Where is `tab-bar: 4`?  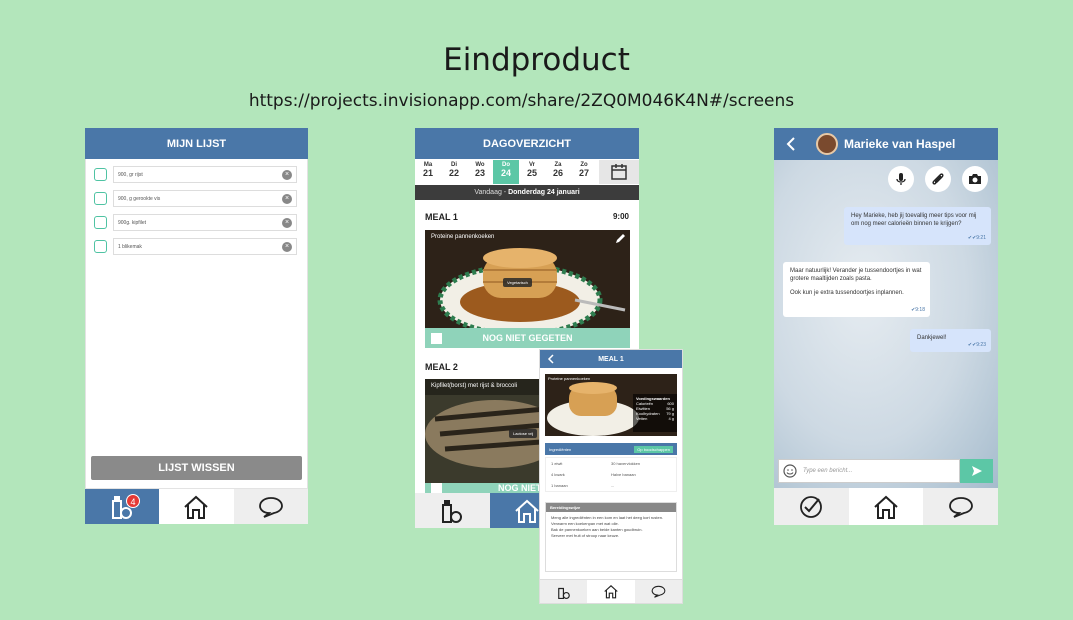 tab-bar: 4 is located at coordinates (196, 506).